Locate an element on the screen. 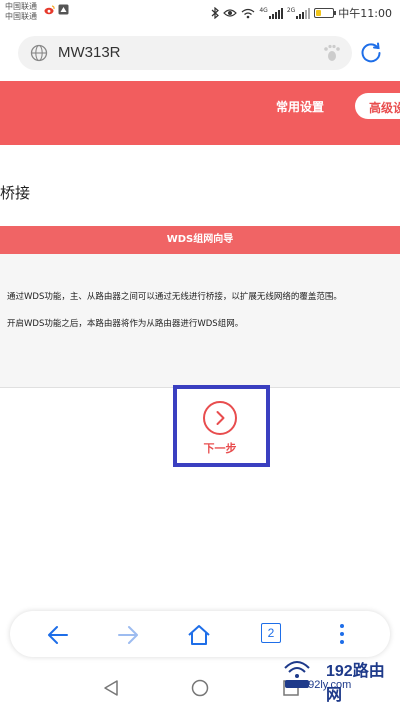 The height and width of the screenshot is (711, 400). address-bar: MW313R is located at coordinates (185, 53).